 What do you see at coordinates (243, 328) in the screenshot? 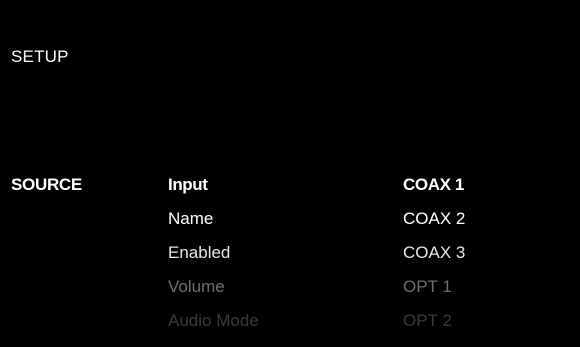
I see `menu-item-audio-mode: Audio Mode` at bounding box center [243, 328].